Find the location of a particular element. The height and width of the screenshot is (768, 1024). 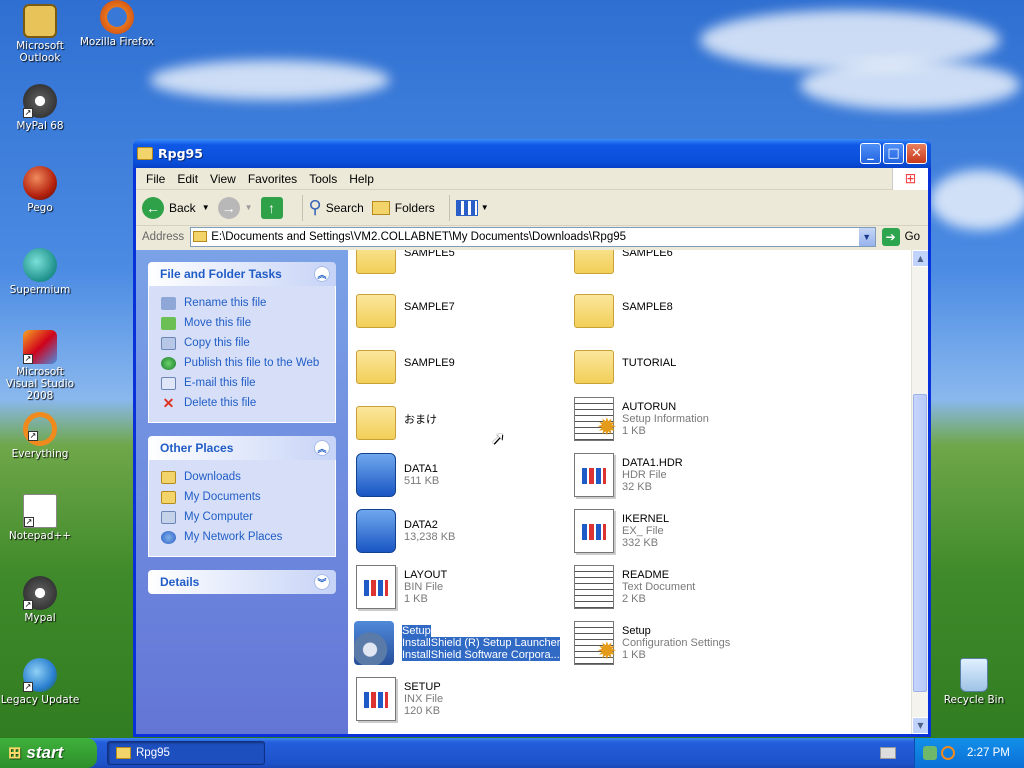

file-item: SAMPLE7 is located at coordinates (405, 307).